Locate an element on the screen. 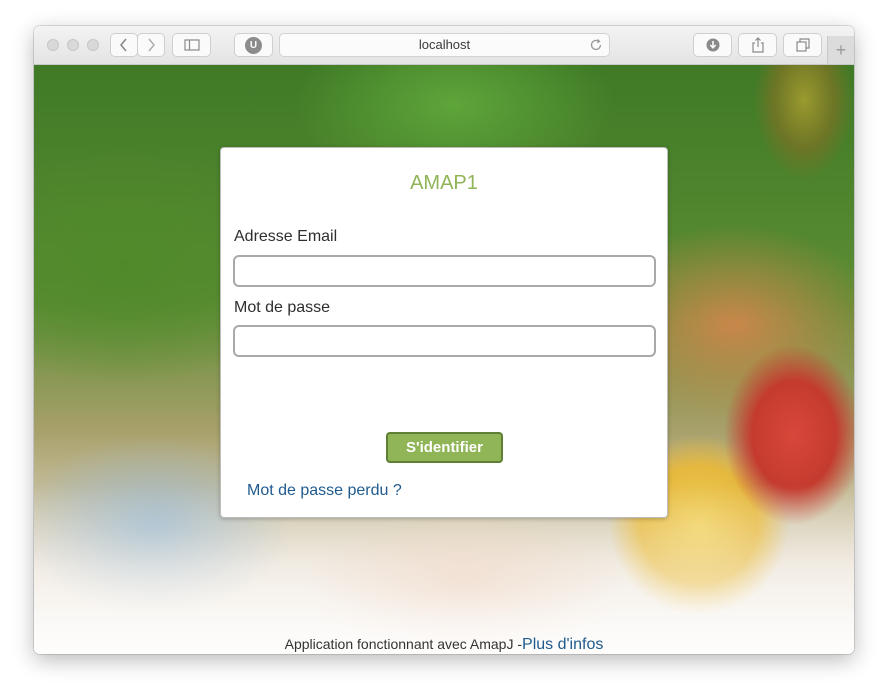  close-window-button is located at coordinates (53, 45).